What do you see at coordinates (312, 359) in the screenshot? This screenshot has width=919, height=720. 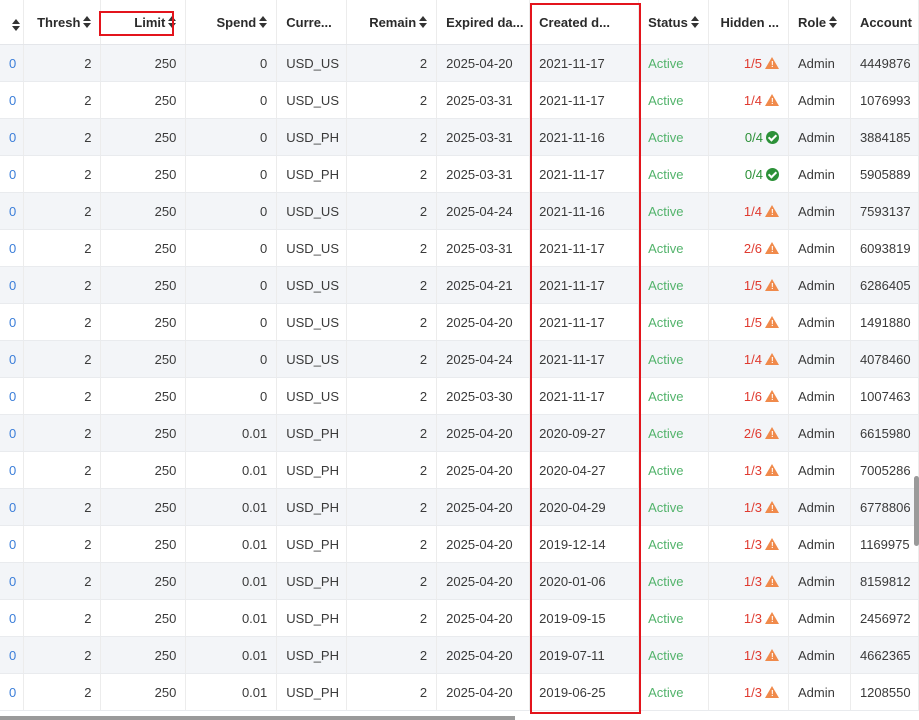 I see `cell-currency-text: USD_US` at bounding box center [312, 359].